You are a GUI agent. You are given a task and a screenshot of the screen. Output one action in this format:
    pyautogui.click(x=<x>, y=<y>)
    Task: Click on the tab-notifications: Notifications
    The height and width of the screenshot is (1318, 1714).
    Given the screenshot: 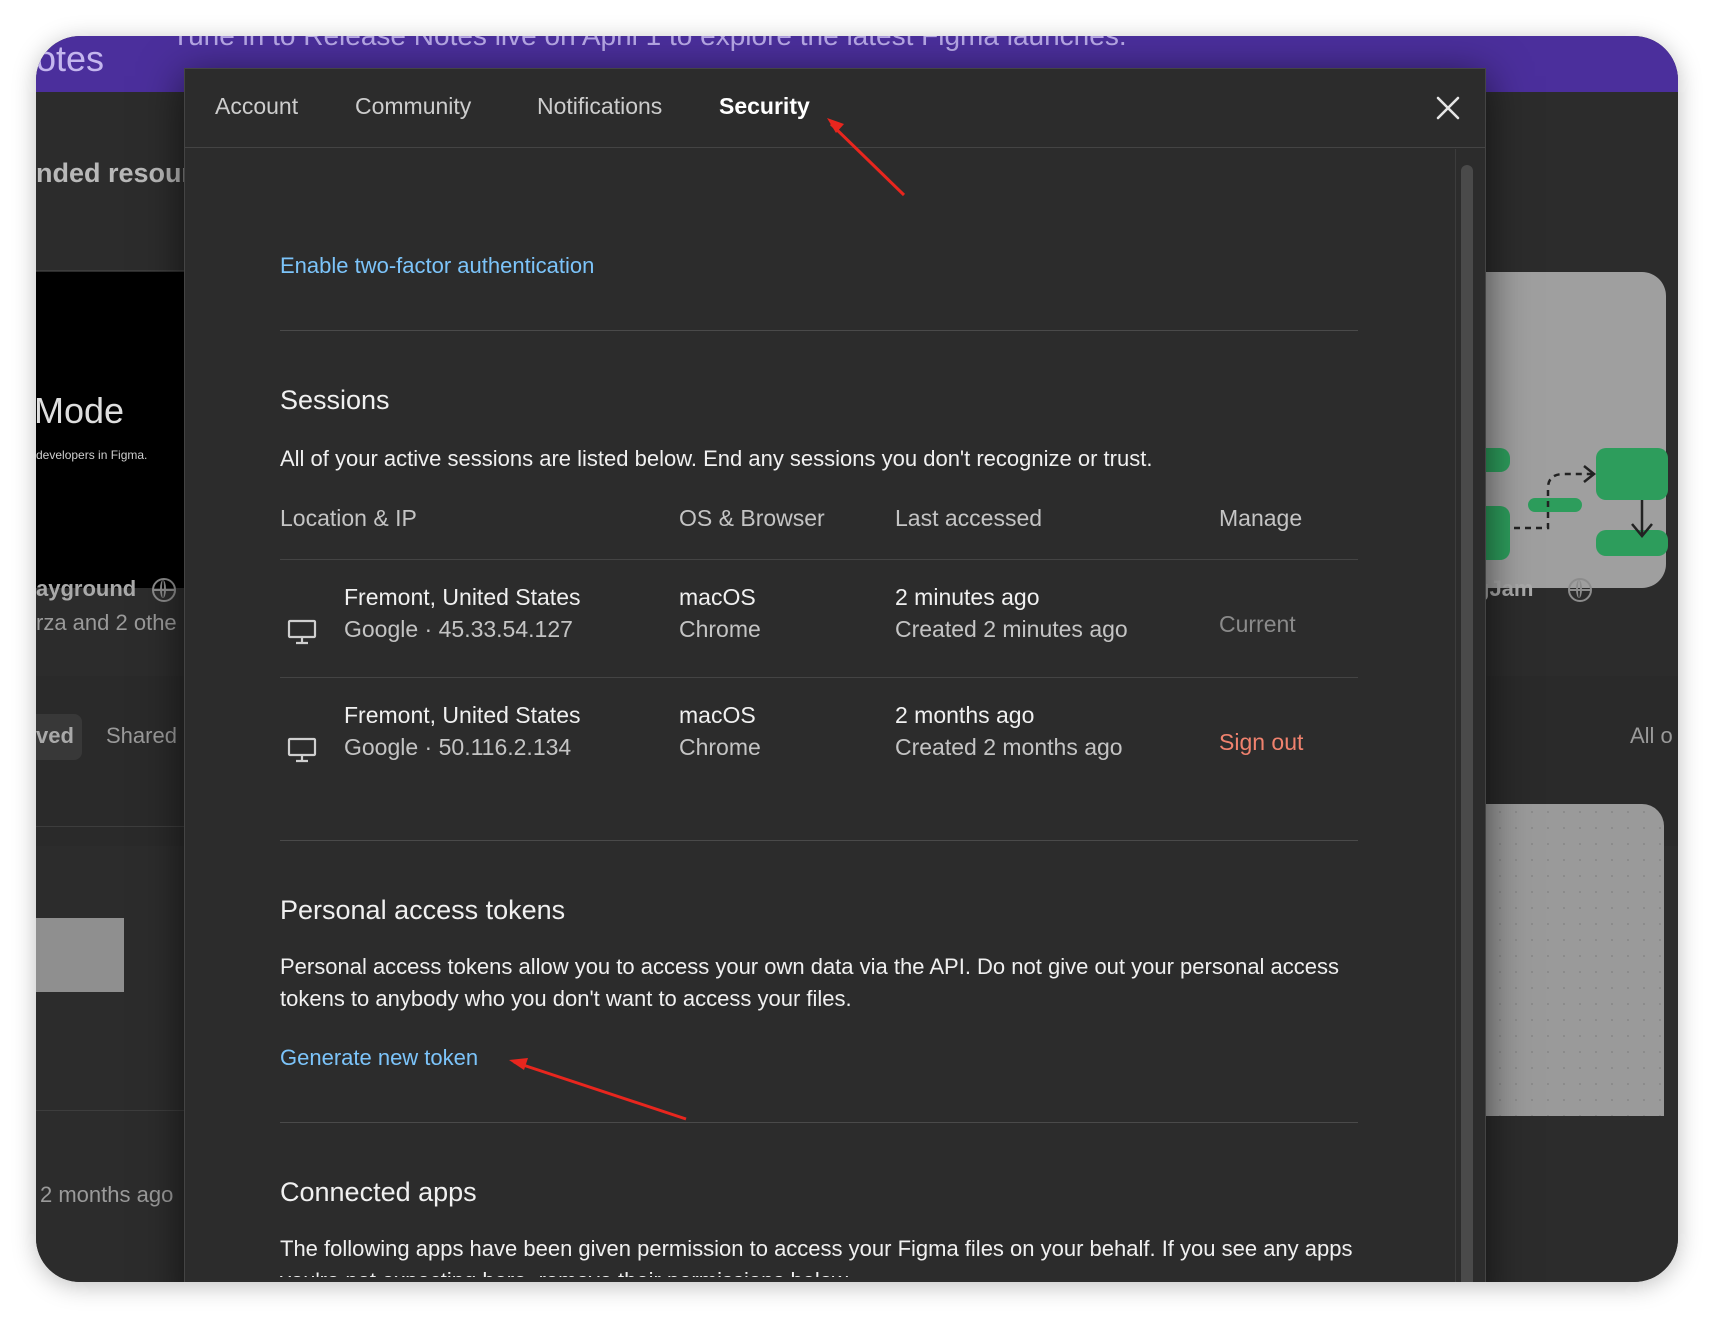 What is the action you would take?
    pyautogui.click(x=599, y=106)
    